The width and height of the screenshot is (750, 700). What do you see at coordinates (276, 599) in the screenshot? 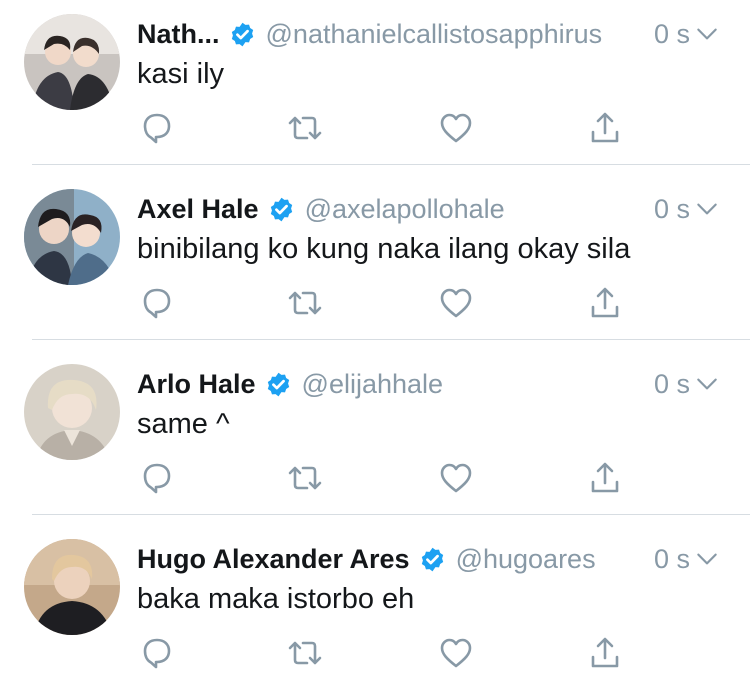
I see `tweet-text: baka maka istorbo eh` at bounding box center [276, 599].